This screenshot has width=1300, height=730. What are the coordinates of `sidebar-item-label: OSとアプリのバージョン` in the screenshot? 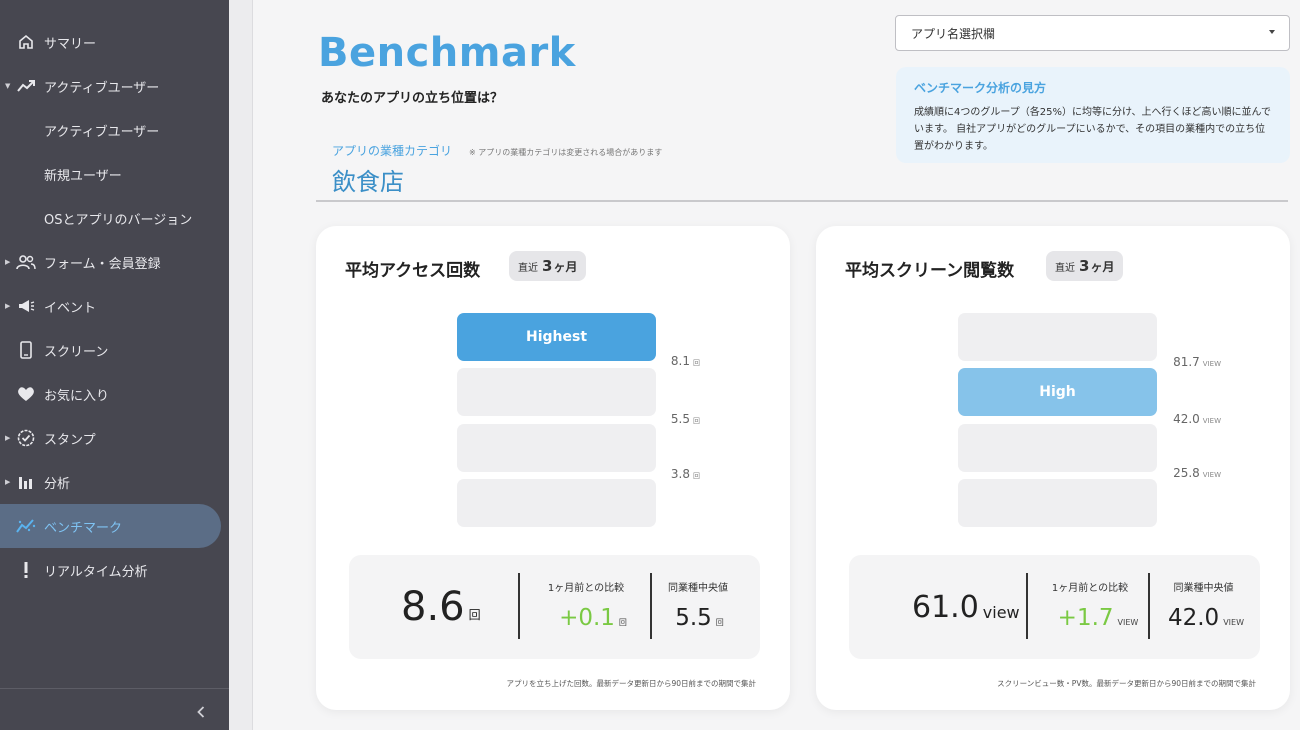 It's located at (118, 220).